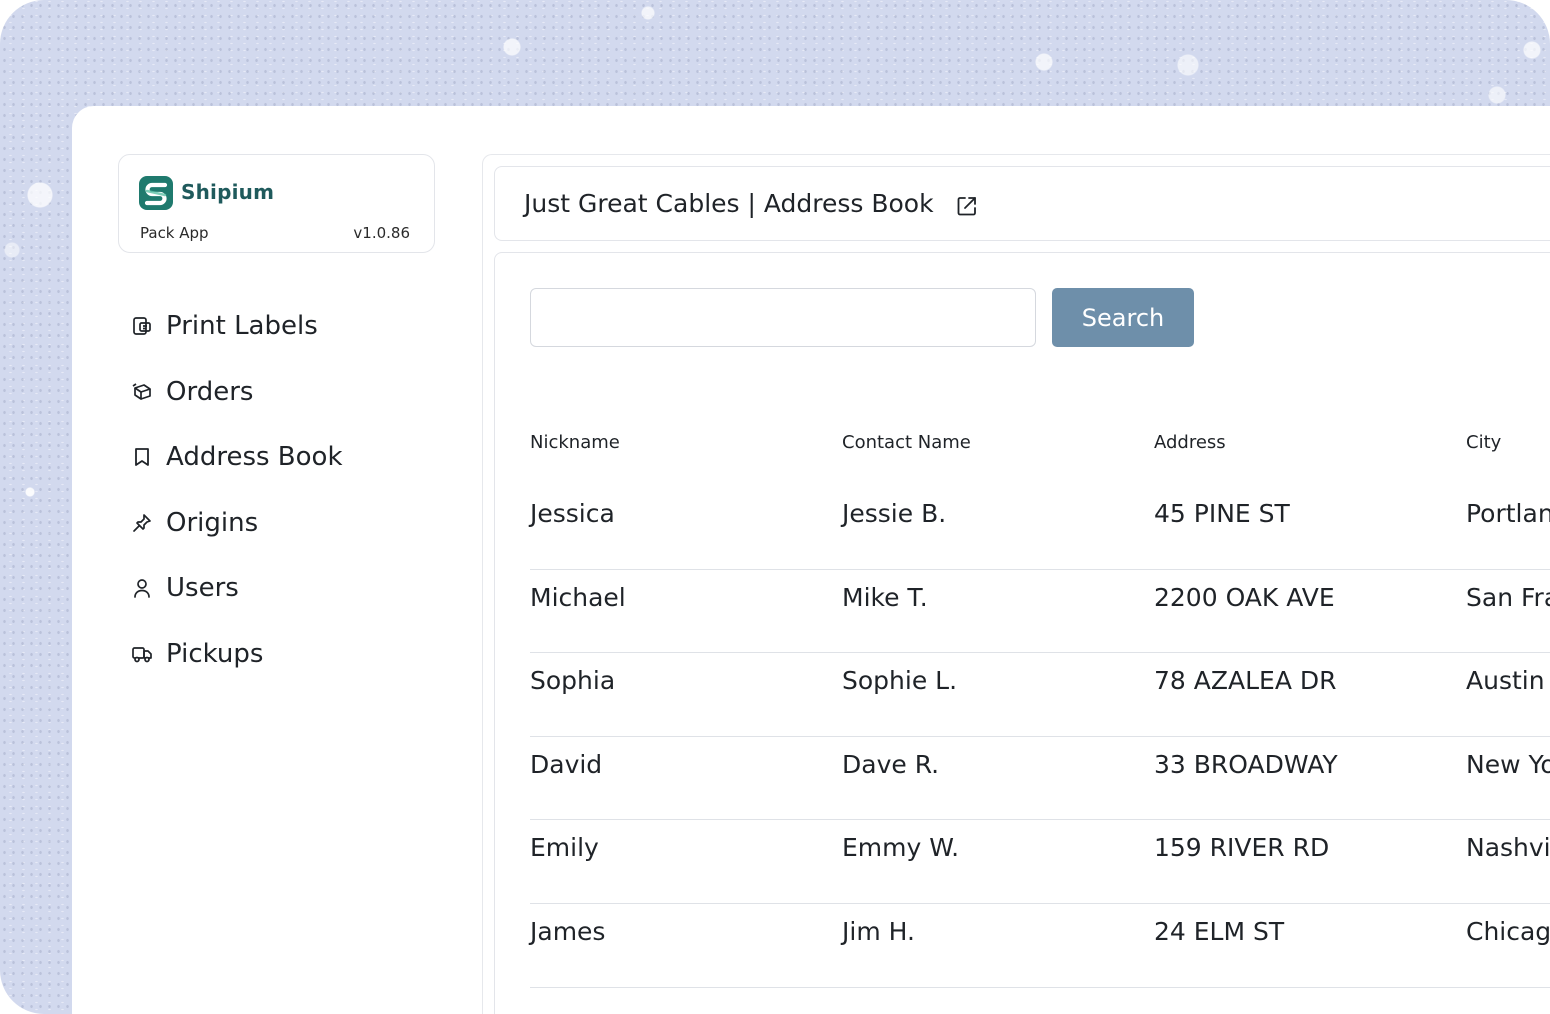 The height and width of the screenshot is (1014, 1550). What do you see at coordinates (967, 206) in the screenshot?
I see `external-link-icon` at bounding box center [967, 206].